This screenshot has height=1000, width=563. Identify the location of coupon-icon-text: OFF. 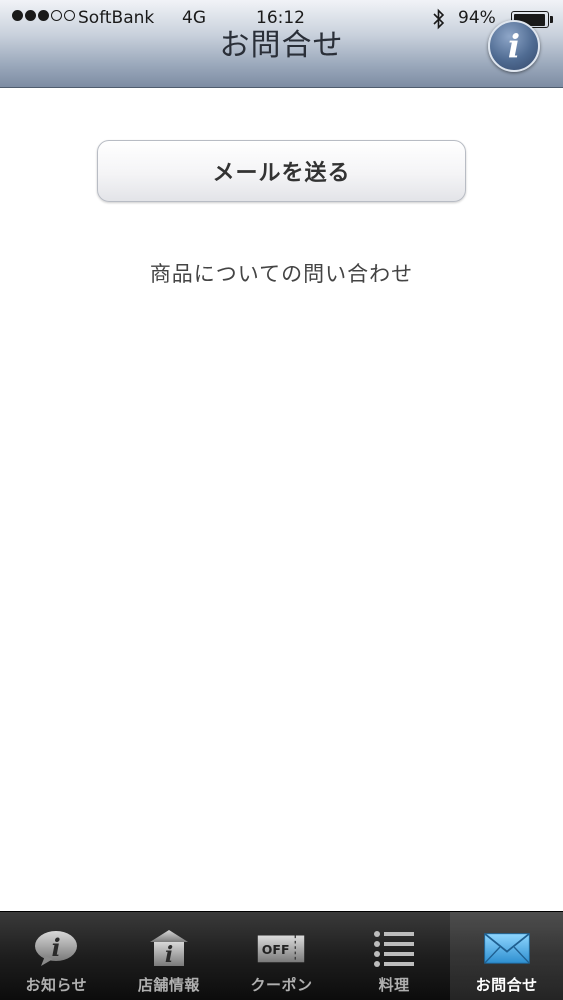
(276, 949).